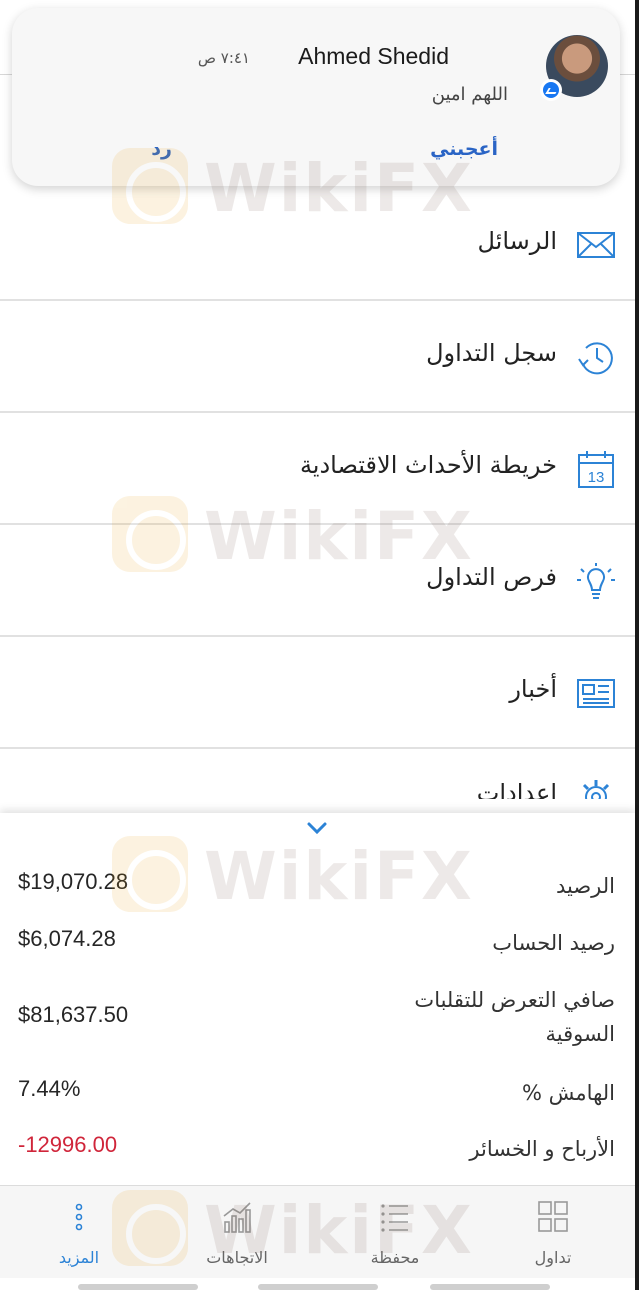  I want to click on notification-banner: Ahmed Shedid ٧:٤١ ص اللهم امين أعجبني رد, so click(316, 97).